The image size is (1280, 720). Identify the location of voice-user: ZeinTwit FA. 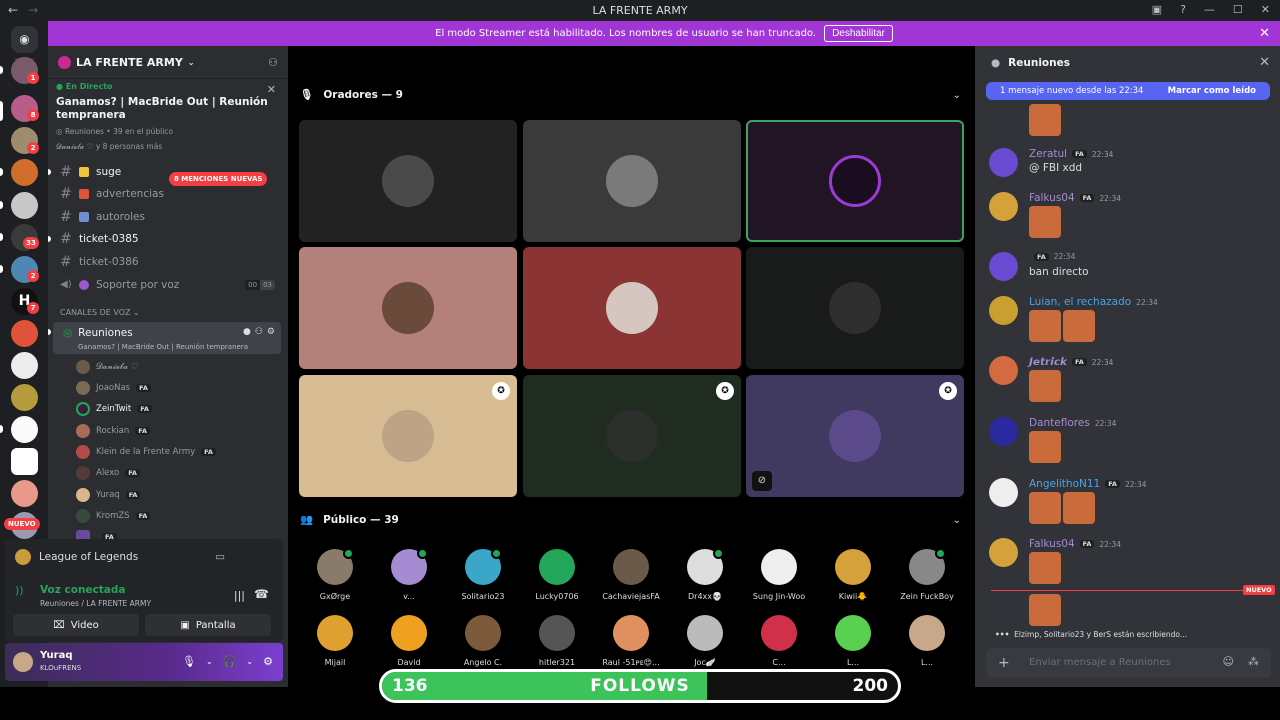
(114, 408).